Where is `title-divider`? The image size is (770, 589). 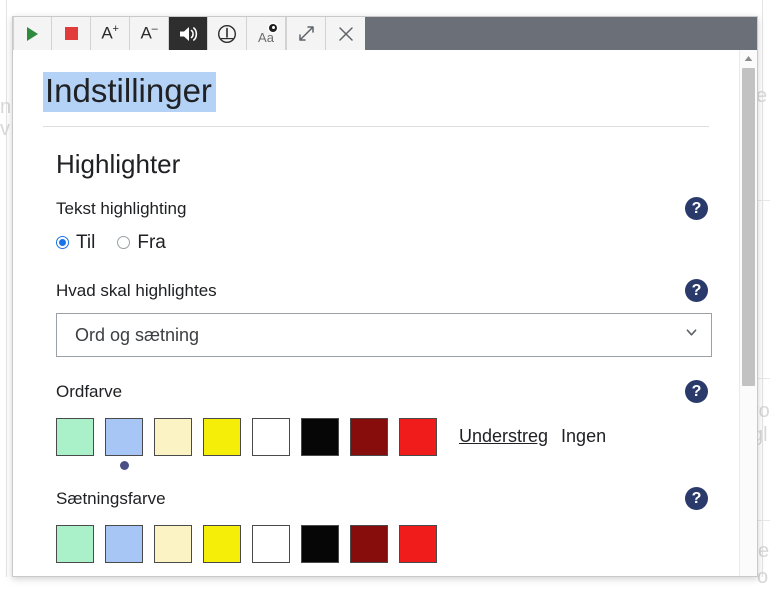 title-divider is located at coordinates (376, 126).